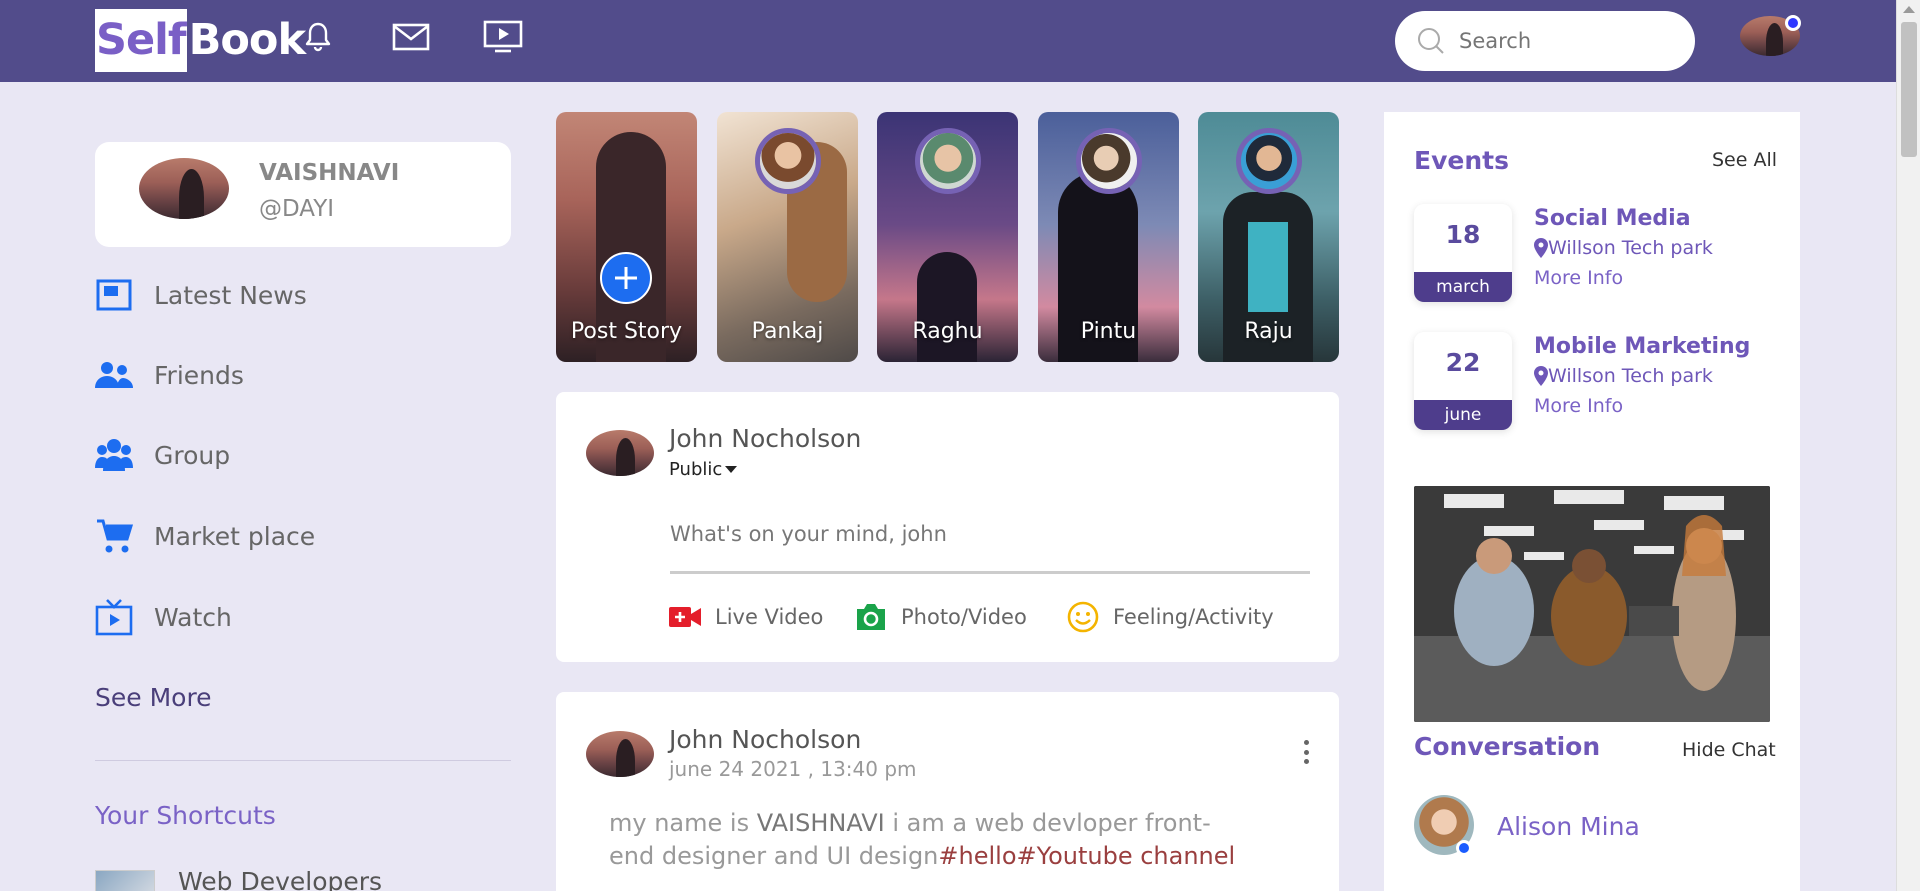 The image size is (1920, 891). I want to click on photo-video-button: Photo/Video, so click(941, 617).